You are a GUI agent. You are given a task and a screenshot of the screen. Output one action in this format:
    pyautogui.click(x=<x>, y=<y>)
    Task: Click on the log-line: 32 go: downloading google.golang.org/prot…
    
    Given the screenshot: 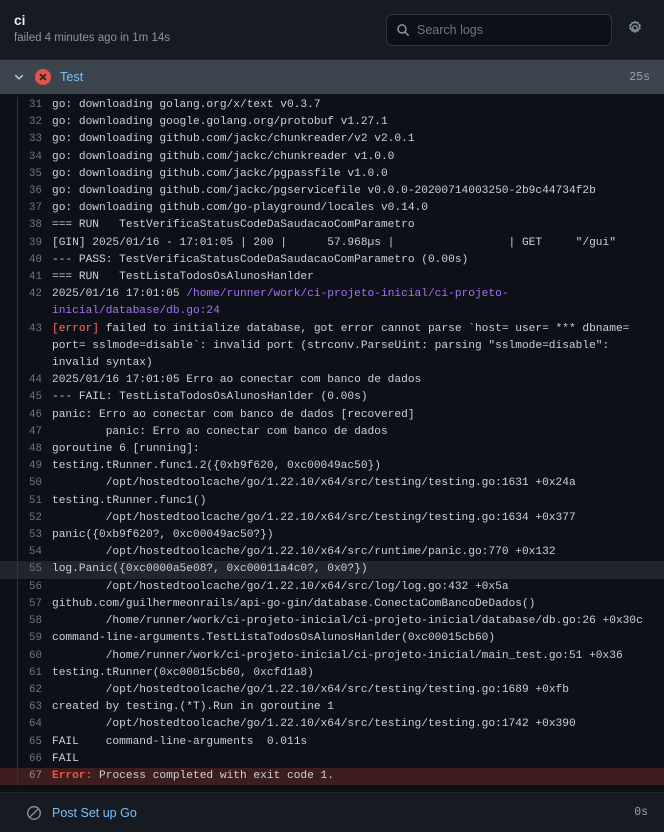 What is the action you would take?
    pyautogui.click(x=332, y=123)
    